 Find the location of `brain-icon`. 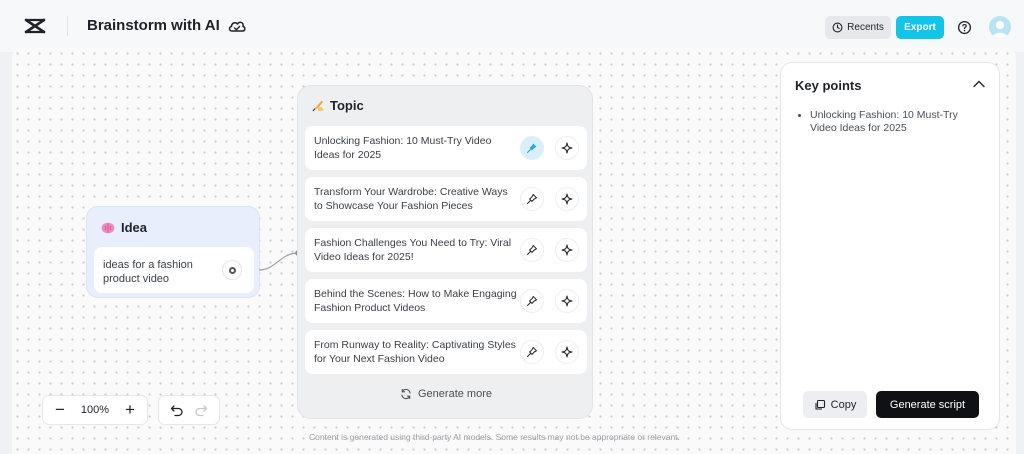

brain-icon is located at coordinates (108, 227).